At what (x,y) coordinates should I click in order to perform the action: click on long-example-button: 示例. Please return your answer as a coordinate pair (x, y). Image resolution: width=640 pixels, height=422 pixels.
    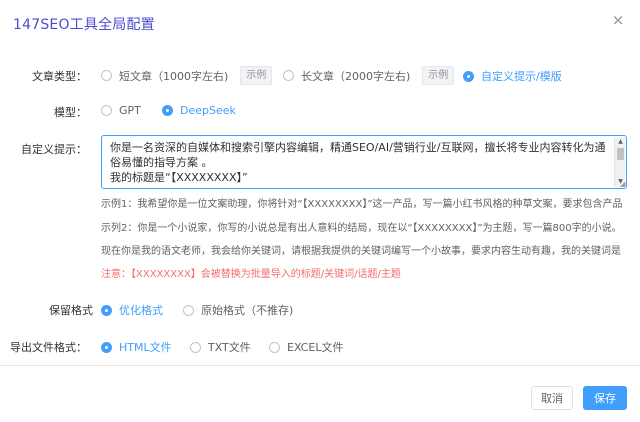
    Looking at the image, I should click on (438, 75).